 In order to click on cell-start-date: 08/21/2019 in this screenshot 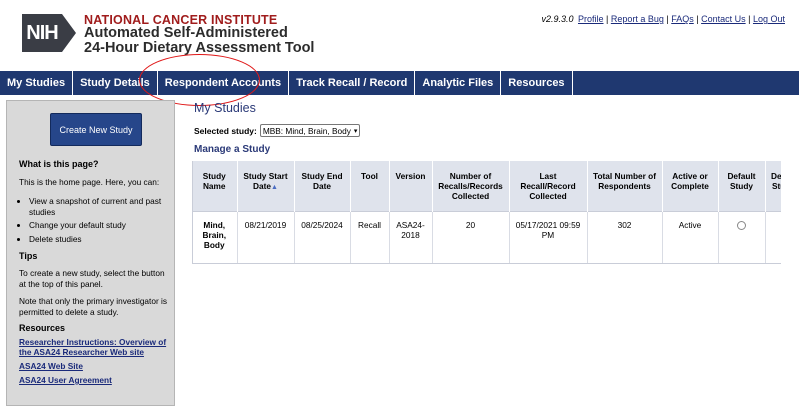, I will do `click(266, 237)`.